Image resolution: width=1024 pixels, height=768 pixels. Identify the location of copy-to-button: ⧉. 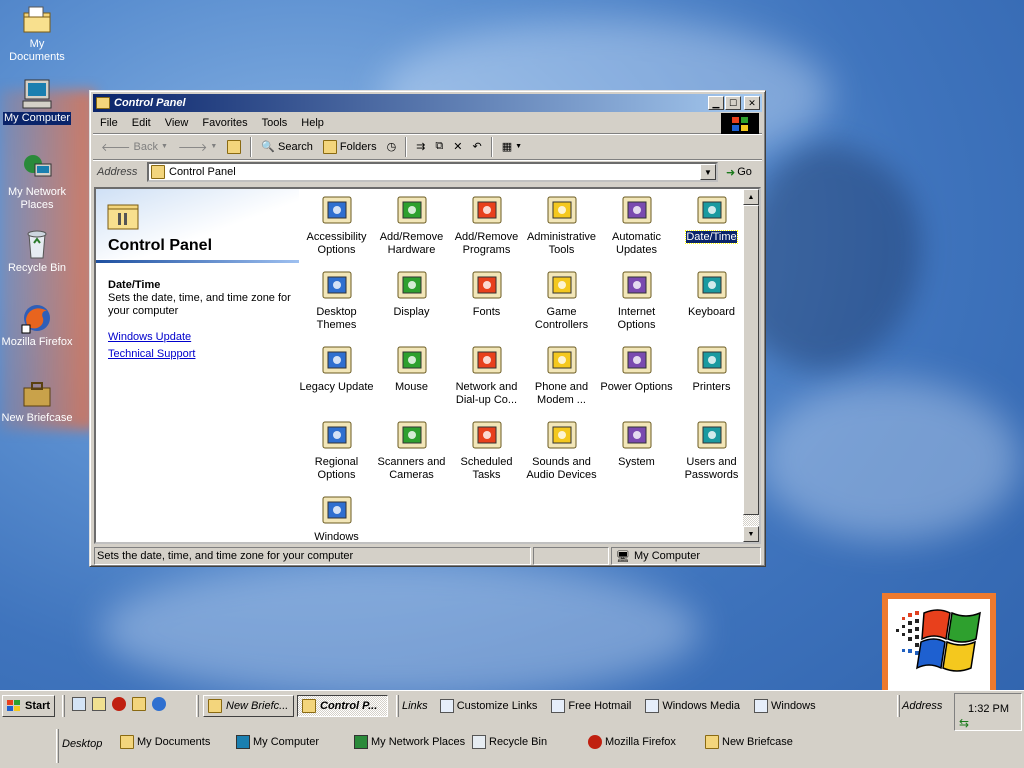
(439, 146).